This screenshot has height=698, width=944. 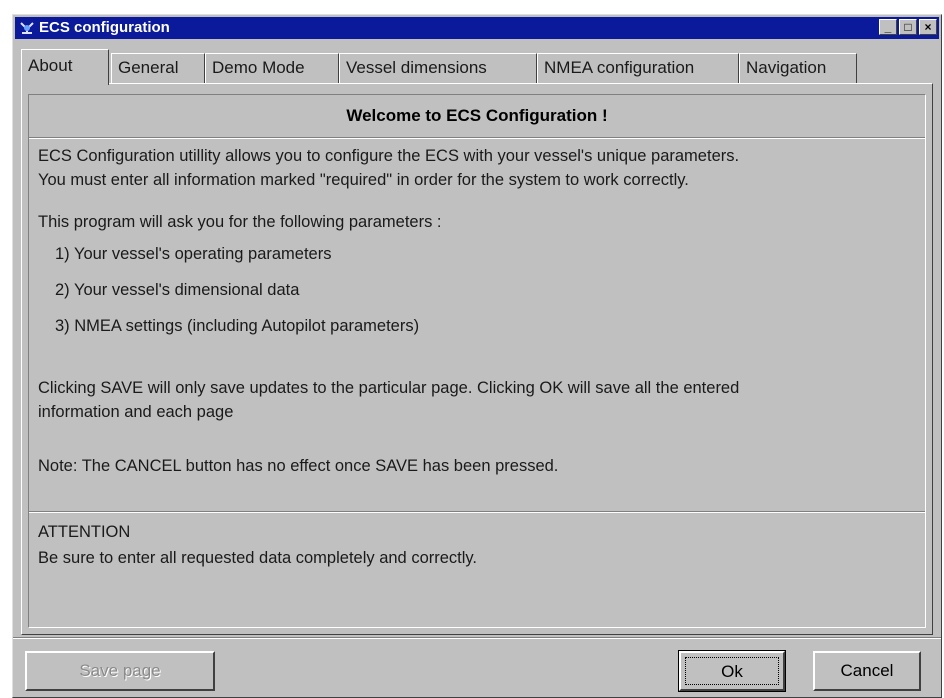 What do you see at coordinates (136, 412) in the screenshot?
I see `save-note-line-2: information and each page` at bounding box center [136, 412].